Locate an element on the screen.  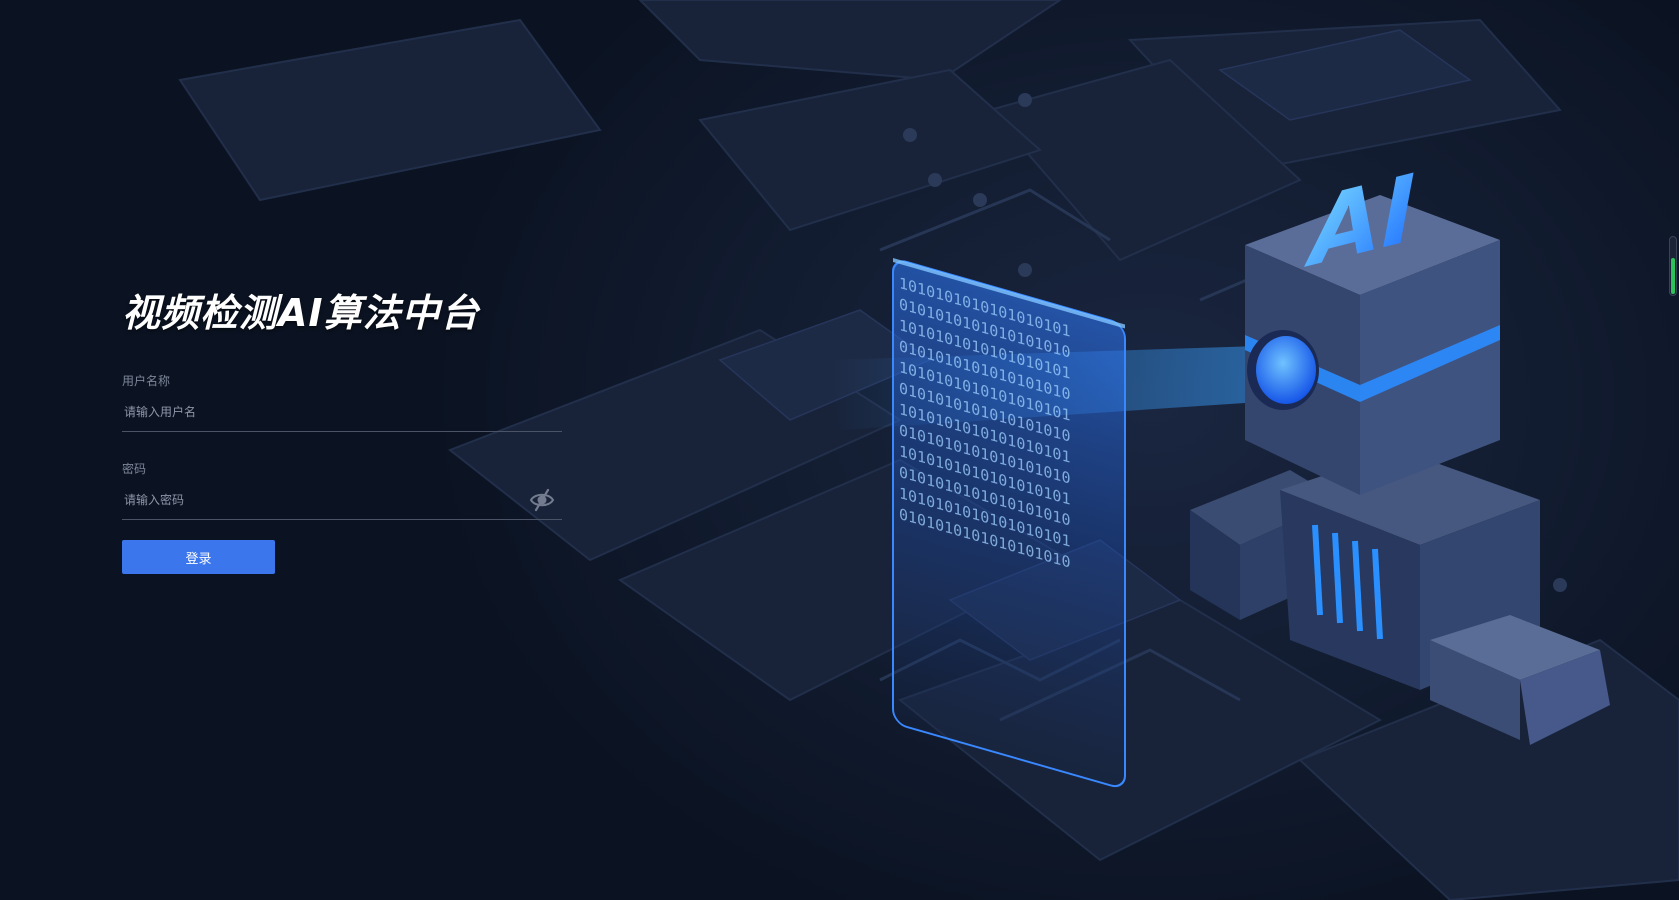
password-field-group: 密码 is located at coordinates (342, 491).